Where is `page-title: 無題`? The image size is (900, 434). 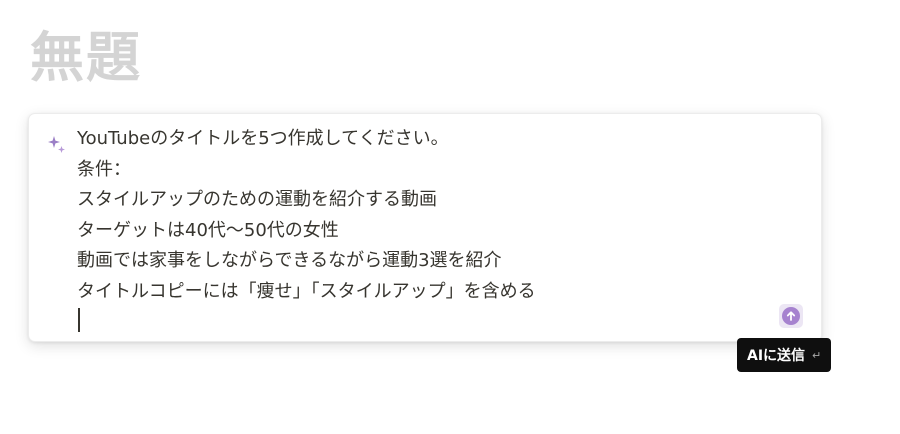
page-title: 無題 is located at coordinates (86, 58).